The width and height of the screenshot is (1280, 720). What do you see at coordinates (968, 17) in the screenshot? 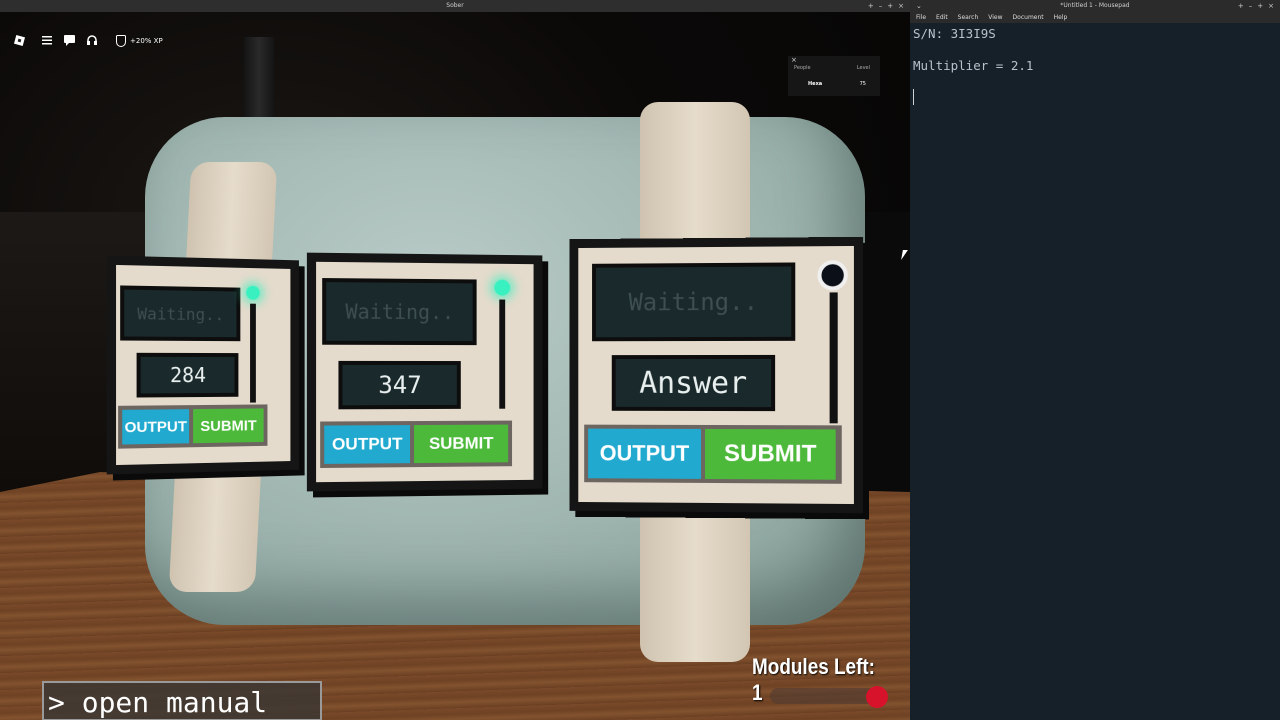
I see `menu-search: Search` at bounding box center [968, 17].